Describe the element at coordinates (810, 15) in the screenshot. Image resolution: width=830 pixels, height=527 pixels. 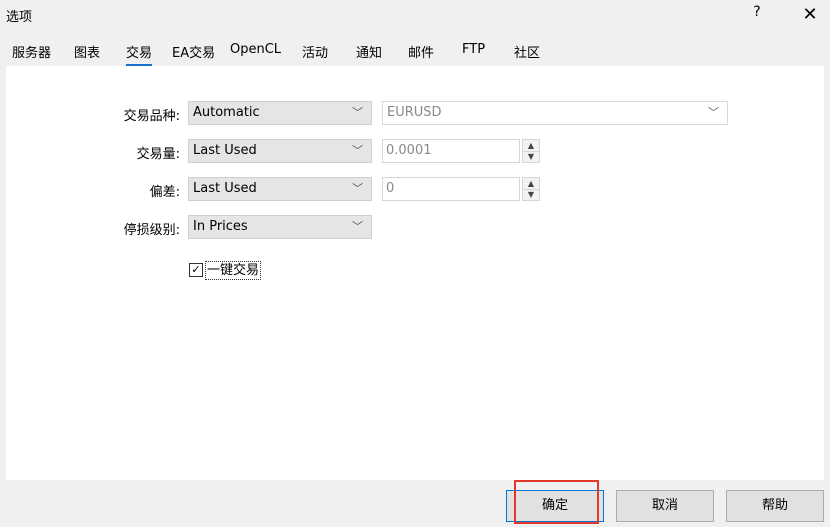
I see `close-button: ✕` at that location.